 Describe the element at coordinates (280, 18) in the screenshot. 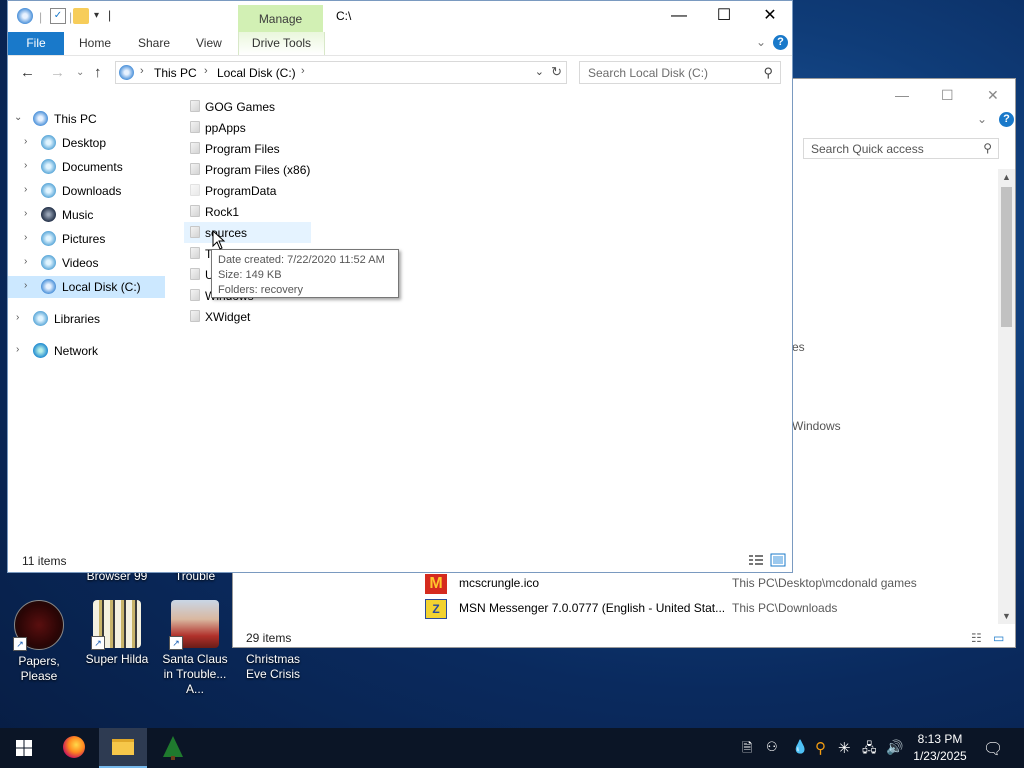

I see `tab-manage: Manage` at that location.